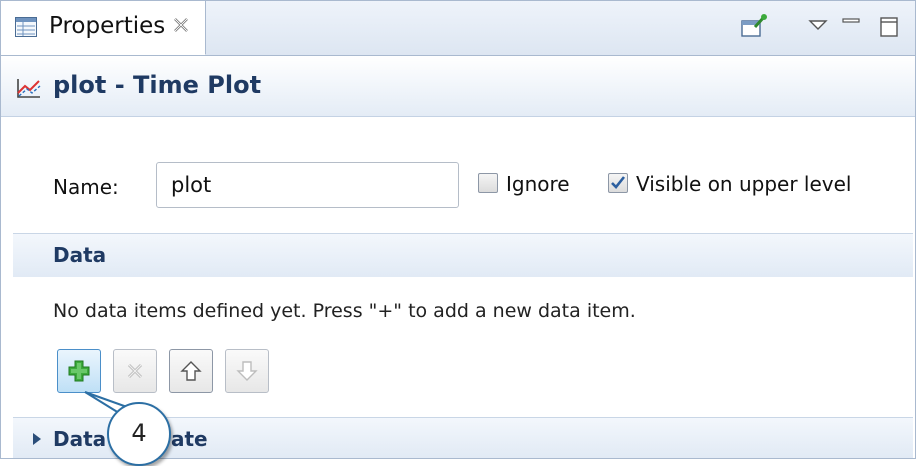 This screenshot has width=916, height=466. I want to click on next-section-title: Data, so click(80, 439).